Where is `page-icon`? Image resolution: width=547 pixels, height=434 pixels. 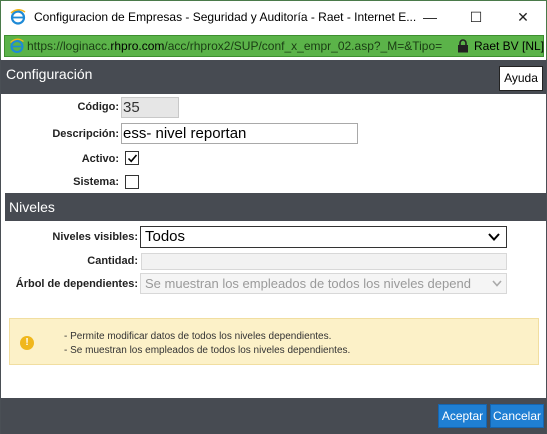 page-icon is located at coordinates (17, 45).